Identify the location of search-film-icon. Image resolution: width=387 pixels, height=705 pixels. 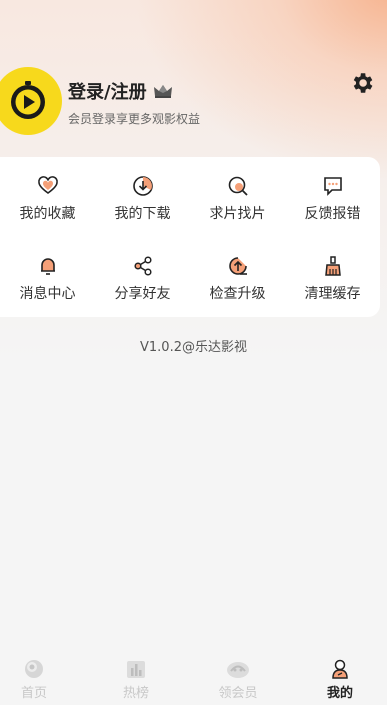
(238, 186).